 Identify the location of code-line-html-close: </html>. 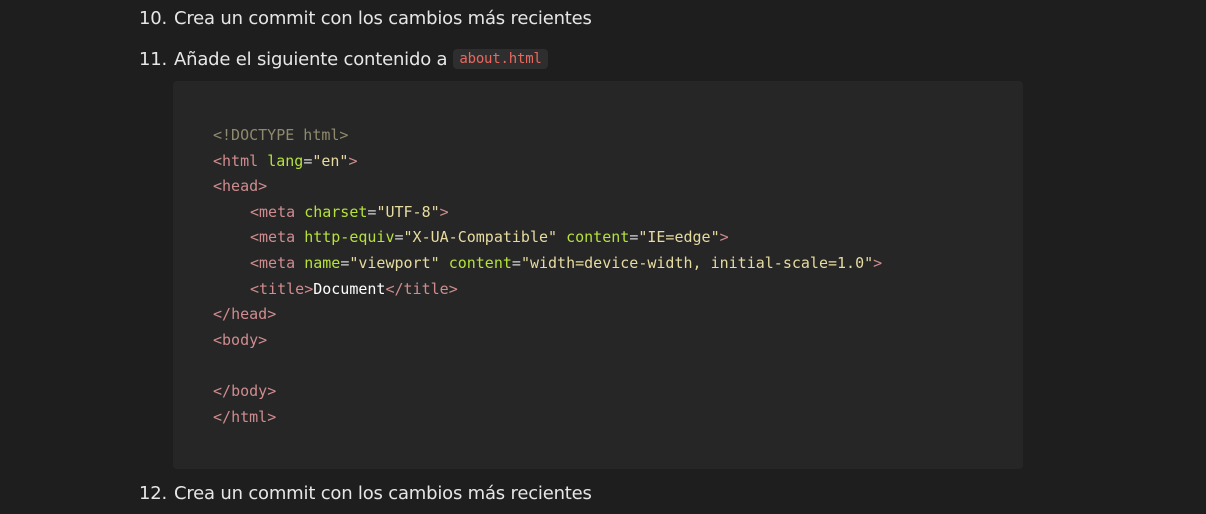
(245, 416).